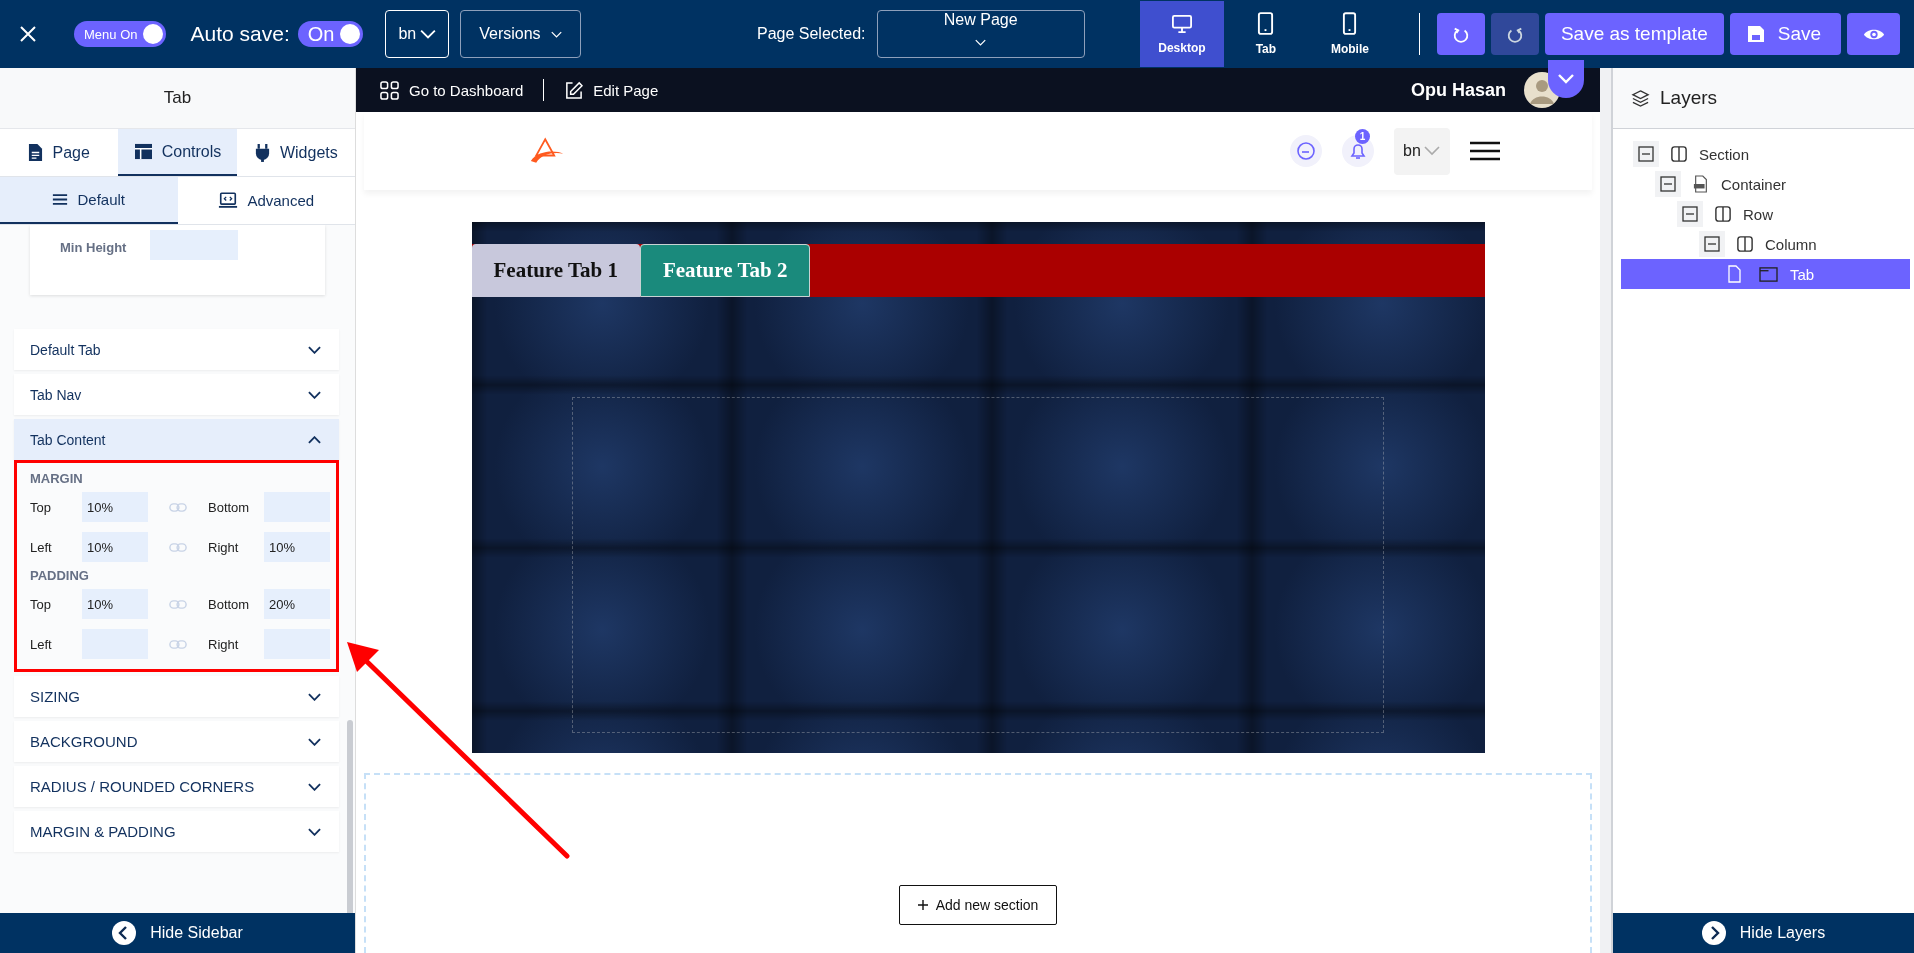 The height and width of the screenshot is (953, 1914). Describe the element at coordinates (262, 152) in the screenshot. I see `plug-icon` at that location.